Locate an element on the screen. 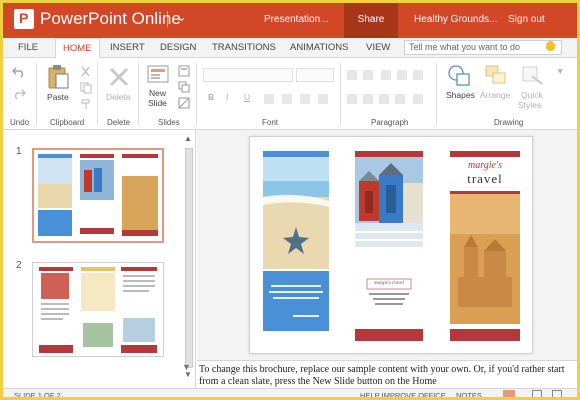 The image size is (580, 400). hide-slide-icon is located at coordinates (184, 103).